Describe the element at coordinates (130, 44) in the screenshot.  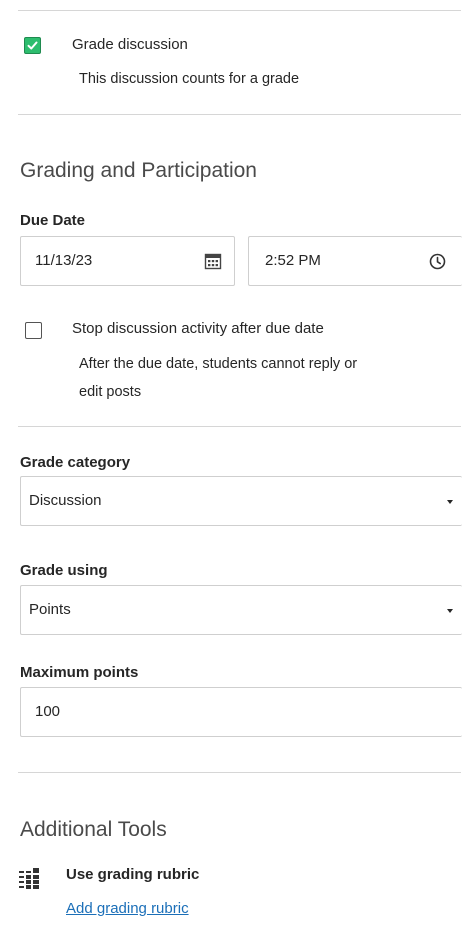
I see `grade-discussion-label: Grade discussion` at that location.